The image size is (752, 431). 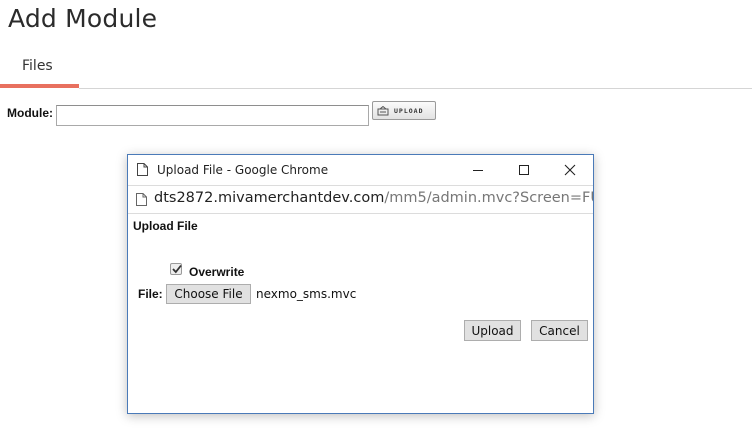 I want to click on checkmark-icon, so click(x=177, y=269).